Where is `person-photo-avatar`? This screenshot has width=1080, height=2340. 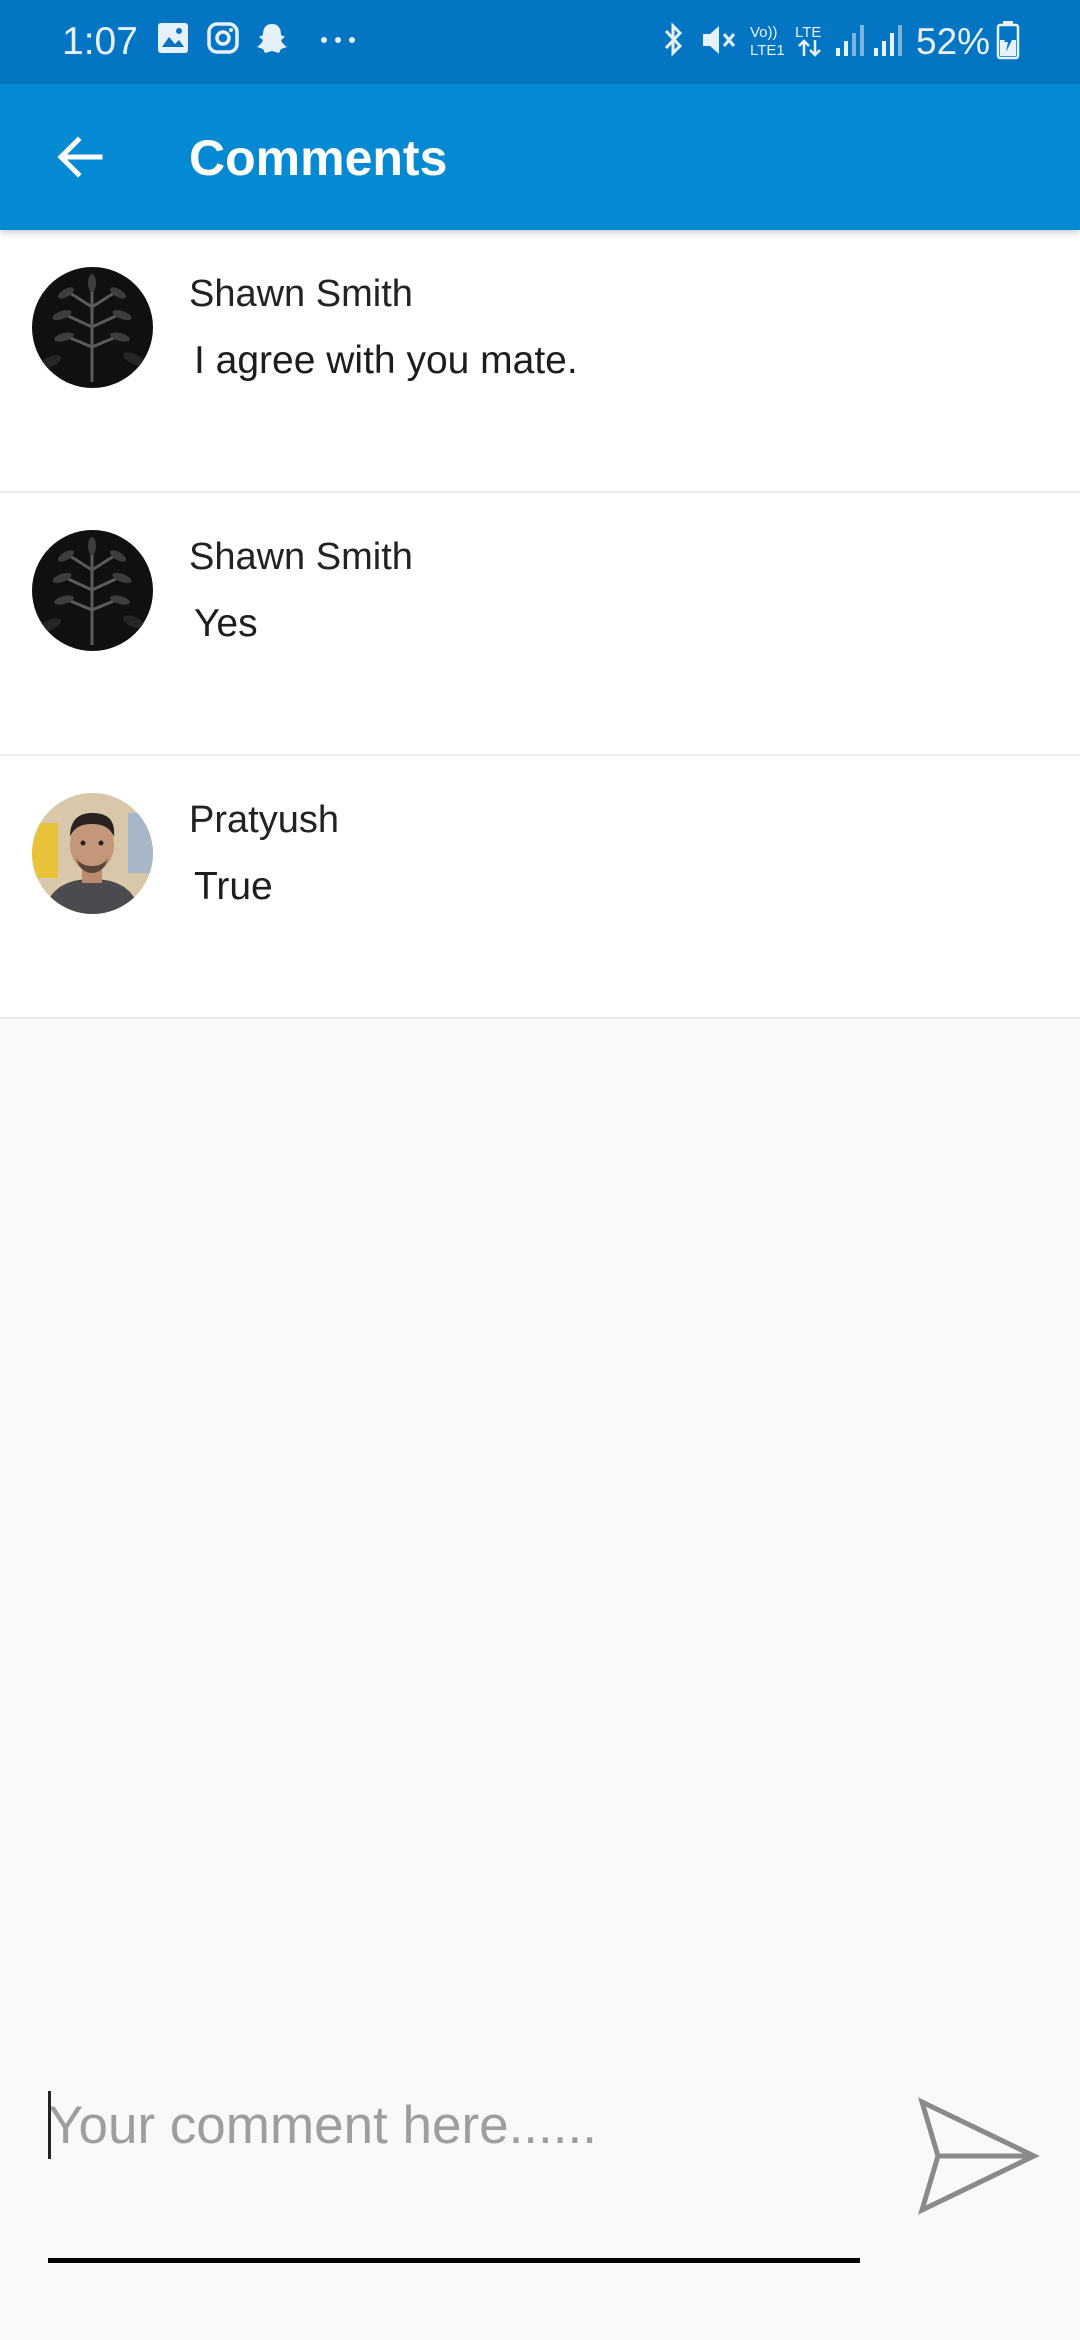
person-photo-avatar is located at coordinates (92, 853).